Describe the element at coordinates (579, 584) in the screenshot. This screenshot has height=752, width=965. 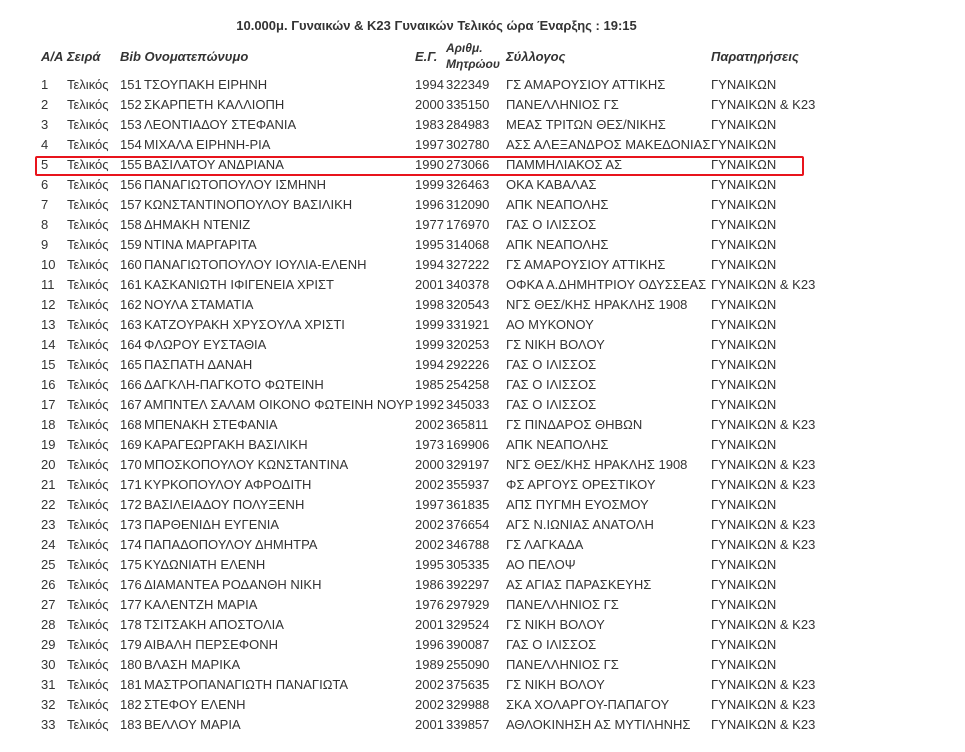
I see `row-club: ΑΣ ΑΓΙΑΣ ΠΑΡΑΣΚΕΥΗΣ` at that location.